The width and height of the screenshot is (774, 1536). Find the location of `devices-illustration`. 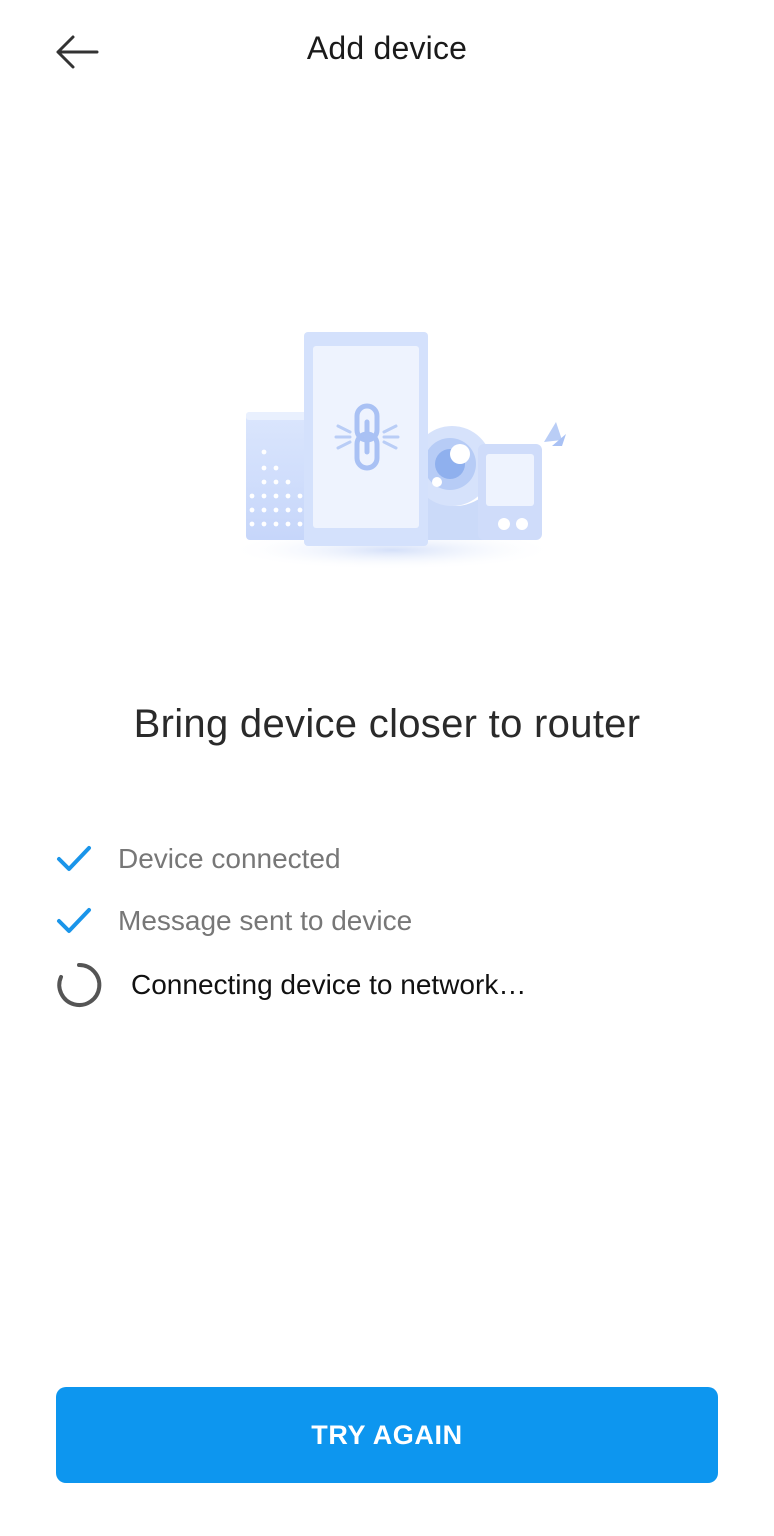

devices-illustration is located at coordinates (396, 450).